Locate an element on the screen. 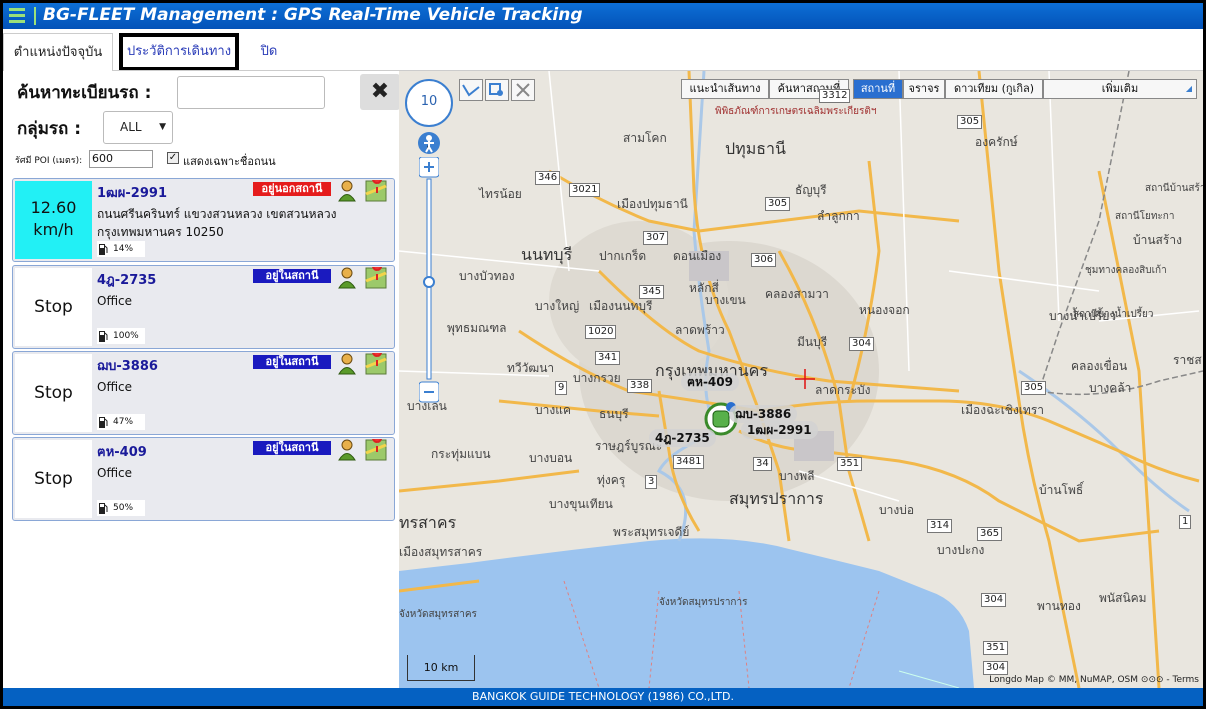 This screenshot has height=709, width=1206. vehicle-plate: ฅห-409 is located at coordinates (122, 451).